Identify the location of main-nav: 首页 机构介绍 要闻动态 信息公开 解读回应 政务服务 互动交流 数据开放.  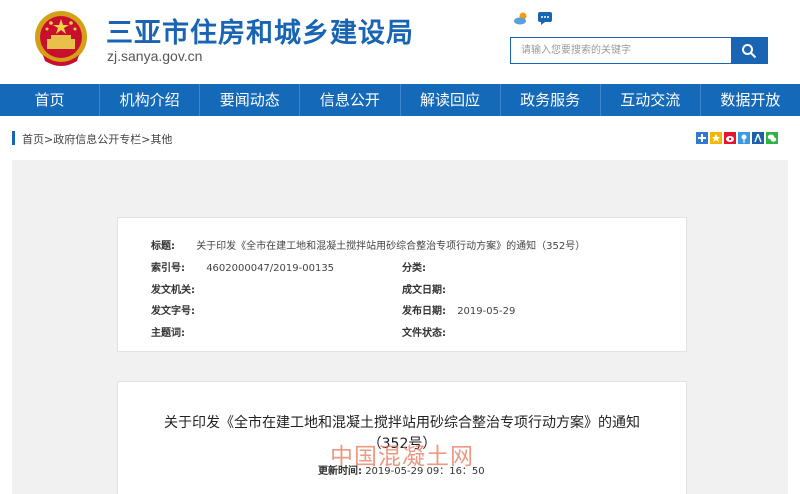
(400, 100).